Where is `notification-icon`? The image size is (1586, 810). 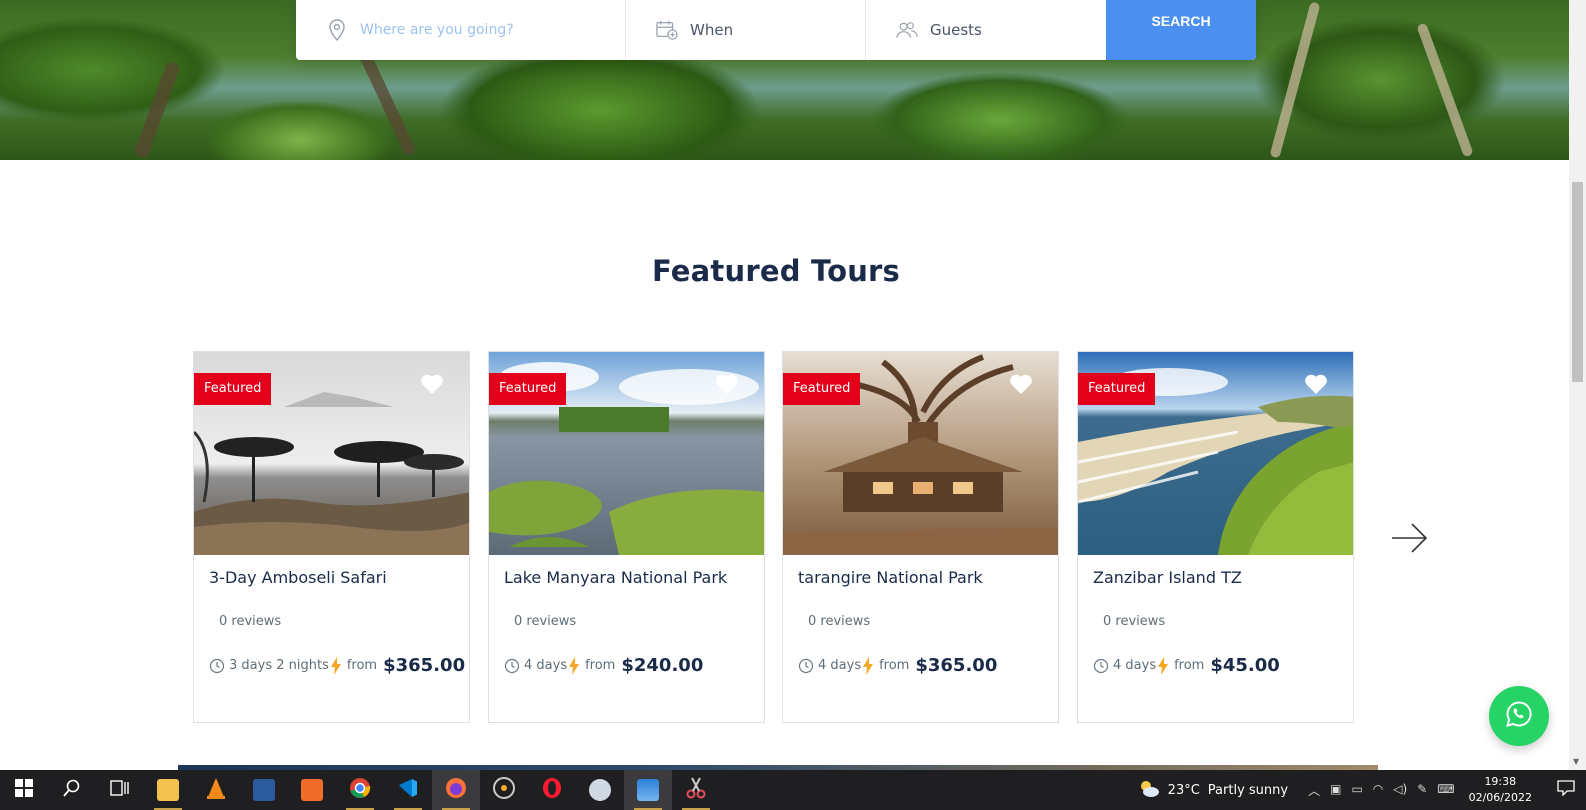 notification-icon is located at coordinates (1566, 790).